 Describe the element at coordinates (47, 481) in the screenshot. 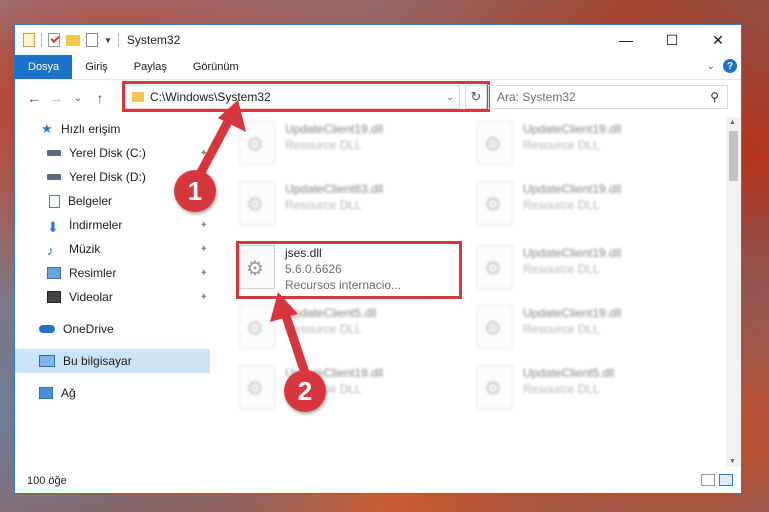

I see `item-count: 100 öğe` at that location.